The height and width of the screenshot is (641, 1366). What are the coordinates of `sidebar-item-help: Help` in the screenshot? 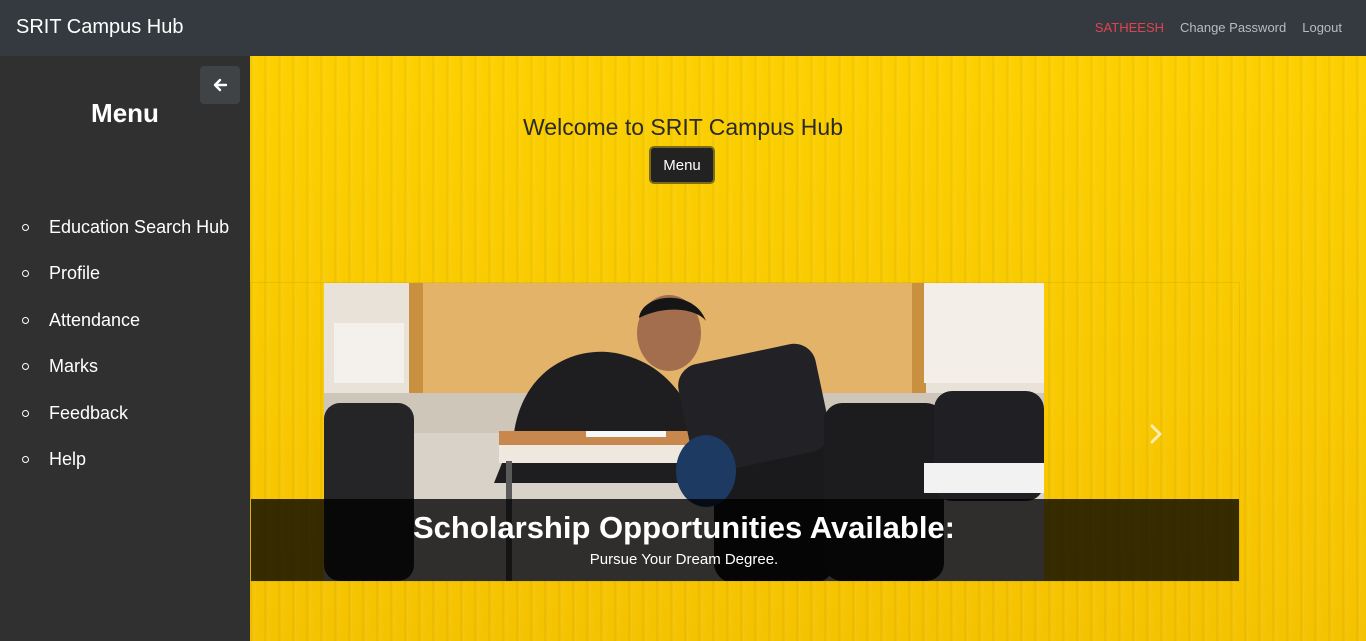 It's located at (114, 460).